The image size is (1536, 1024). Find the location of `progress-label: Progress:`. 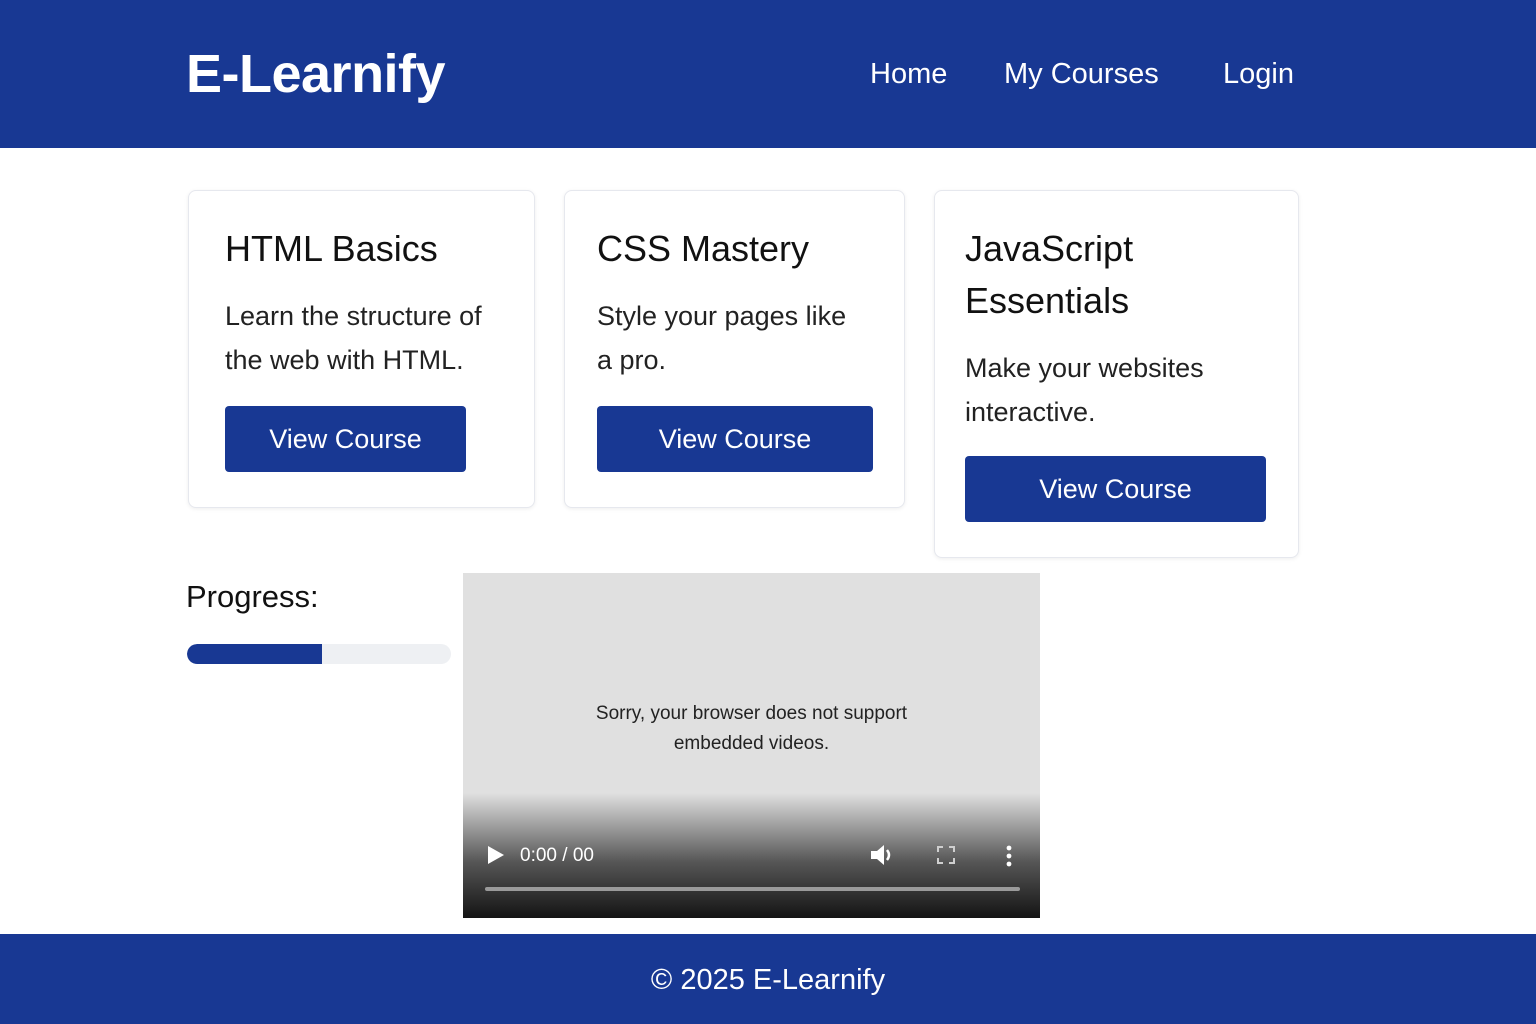

progress-label: Progress: is located at coordinates (252, 596).